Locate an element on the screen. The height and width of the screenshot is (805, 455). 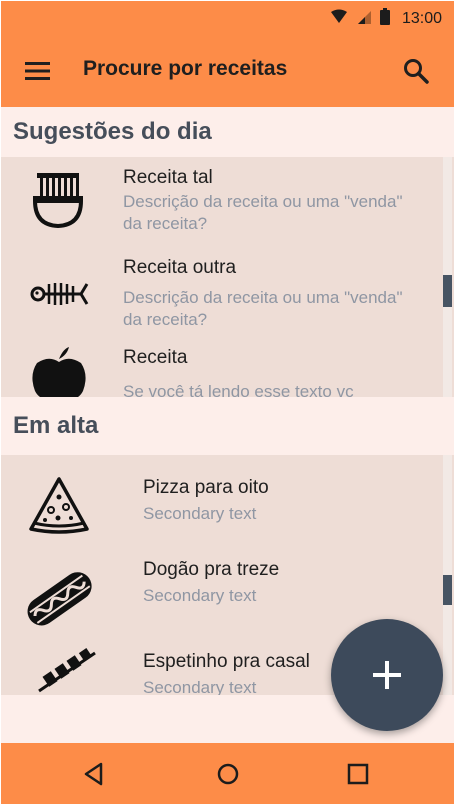
battery-icon is located at coordinates (384, 19).